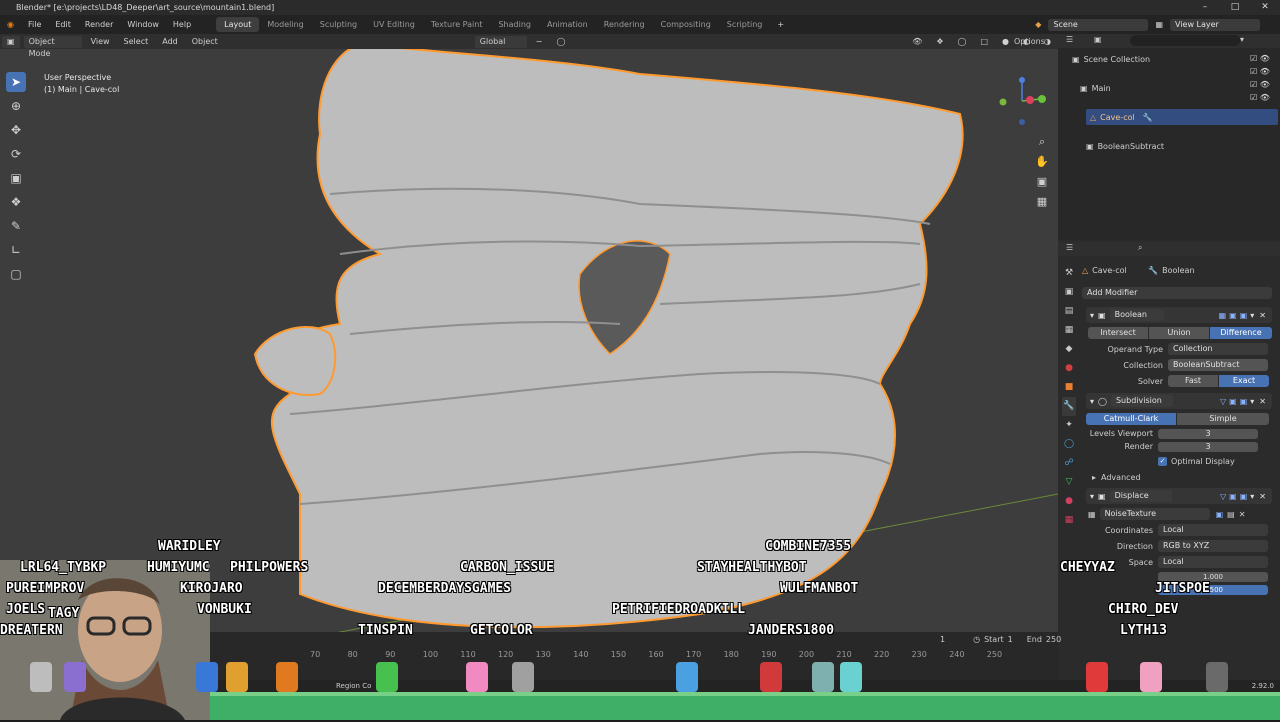 The height and width of the screenshot is (722, 1280). I want to click on strength-field: 1.000, so click(1213, 576).